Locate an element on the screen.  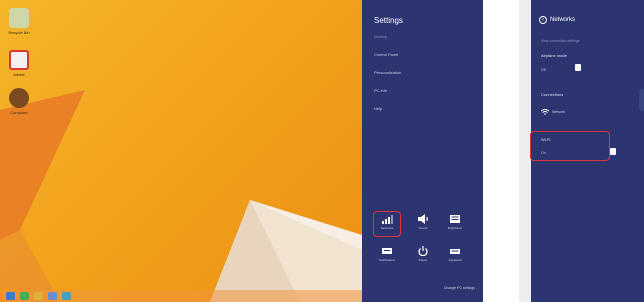
taskbar is located at coordinates (181, 296).